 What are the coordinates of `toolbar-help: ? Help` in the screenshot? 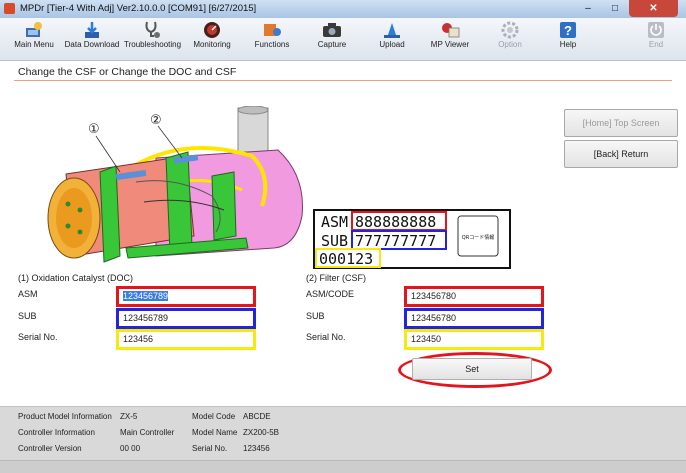 It's located at (568, 40).